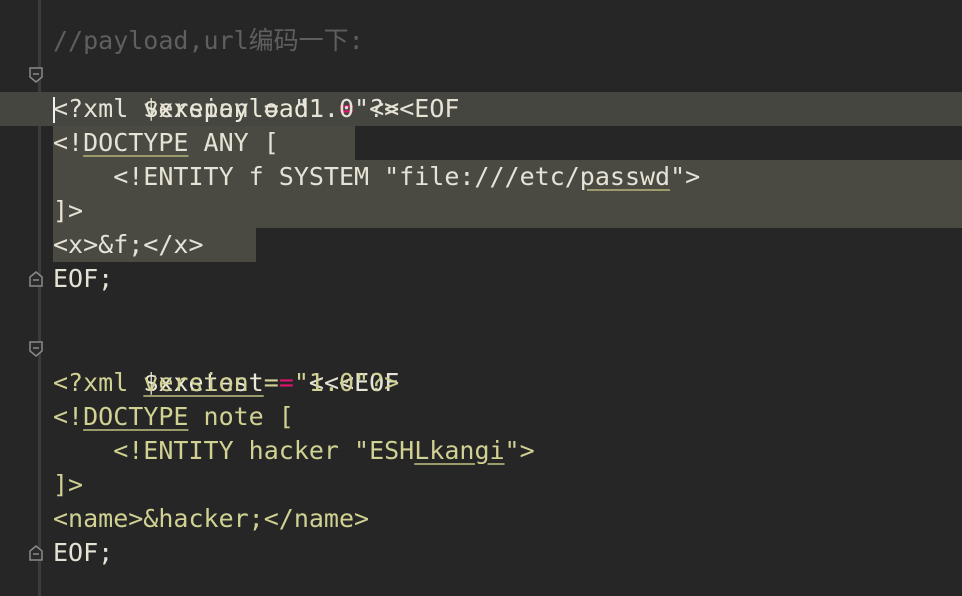  I want to click on code-line: <name>&hacker;</name>, so click(184, 519).